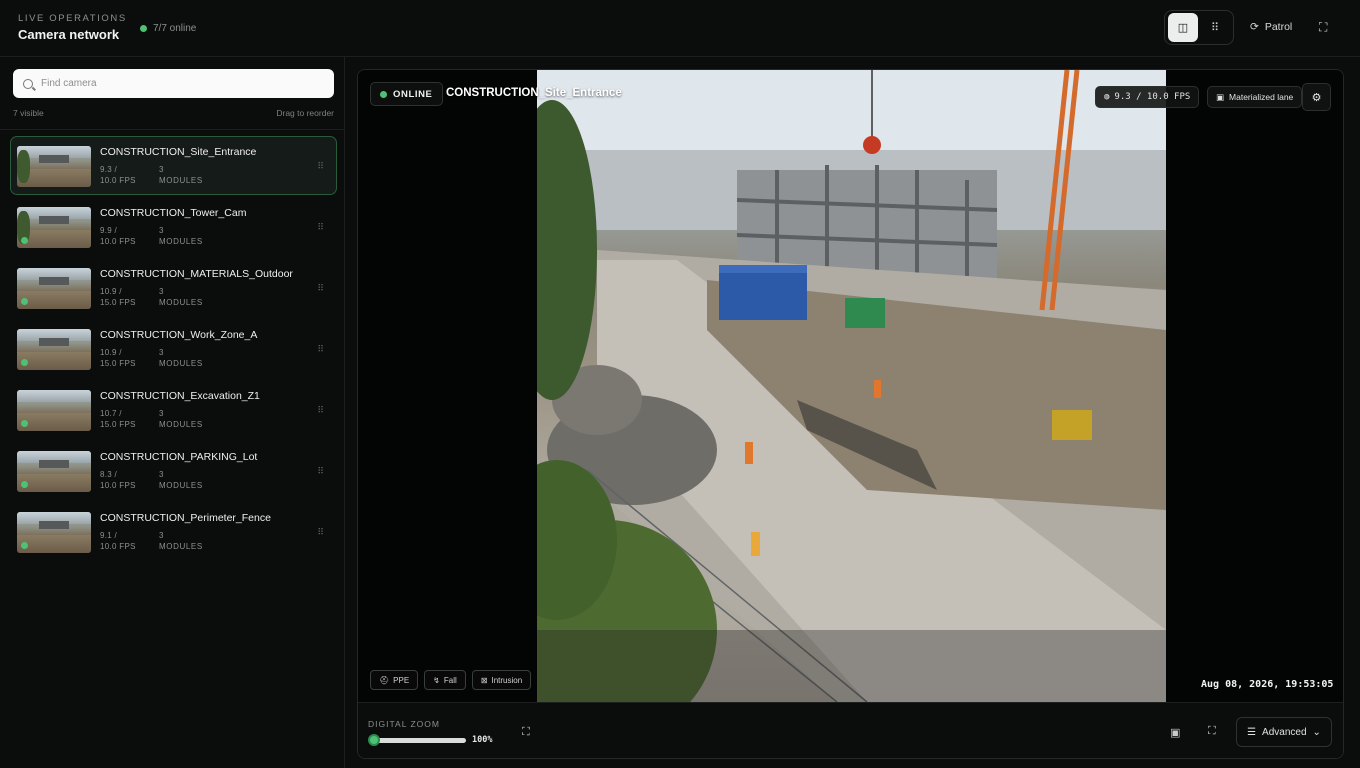  What do you see at coordinates (173, 213) in the screenshot?
I see `camera-name: CONSTRUCTION_Tower_Cam` at bounding box center [173, 213].